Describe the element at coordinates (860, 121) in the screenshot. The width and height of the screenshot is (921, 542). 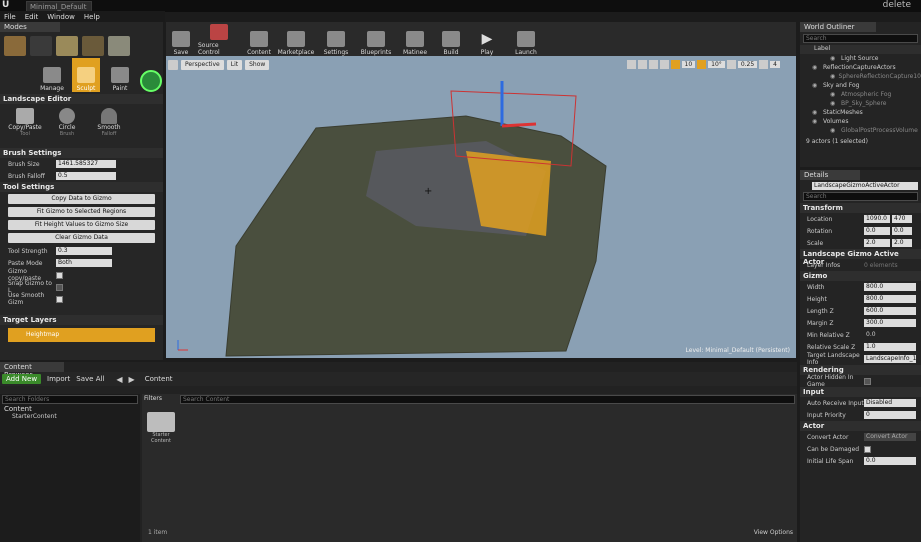
I see `list-item: ◉ Volumes` at that location.